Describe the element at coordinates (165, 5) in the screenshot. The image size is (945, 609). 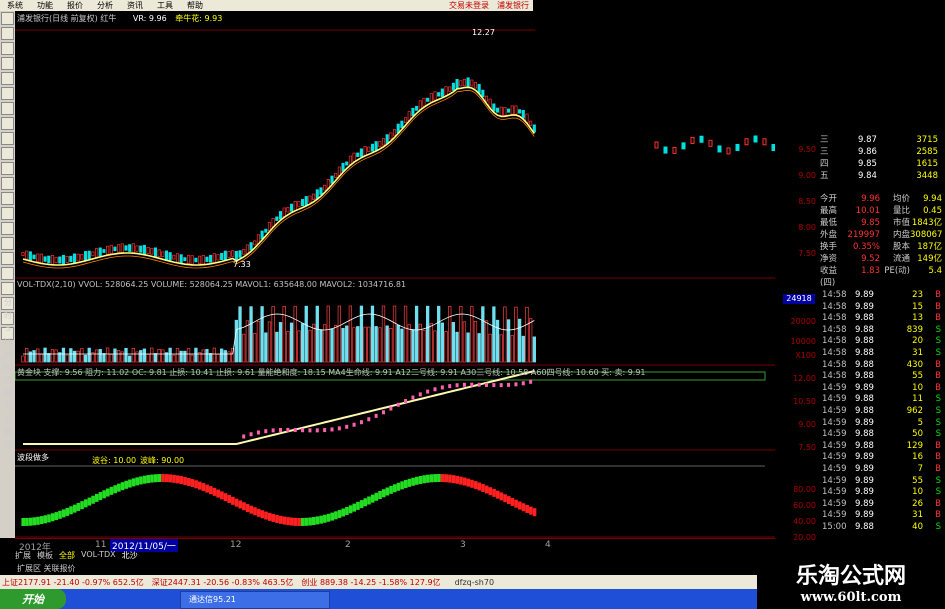
I see `menu-tools: 工具` at that location.